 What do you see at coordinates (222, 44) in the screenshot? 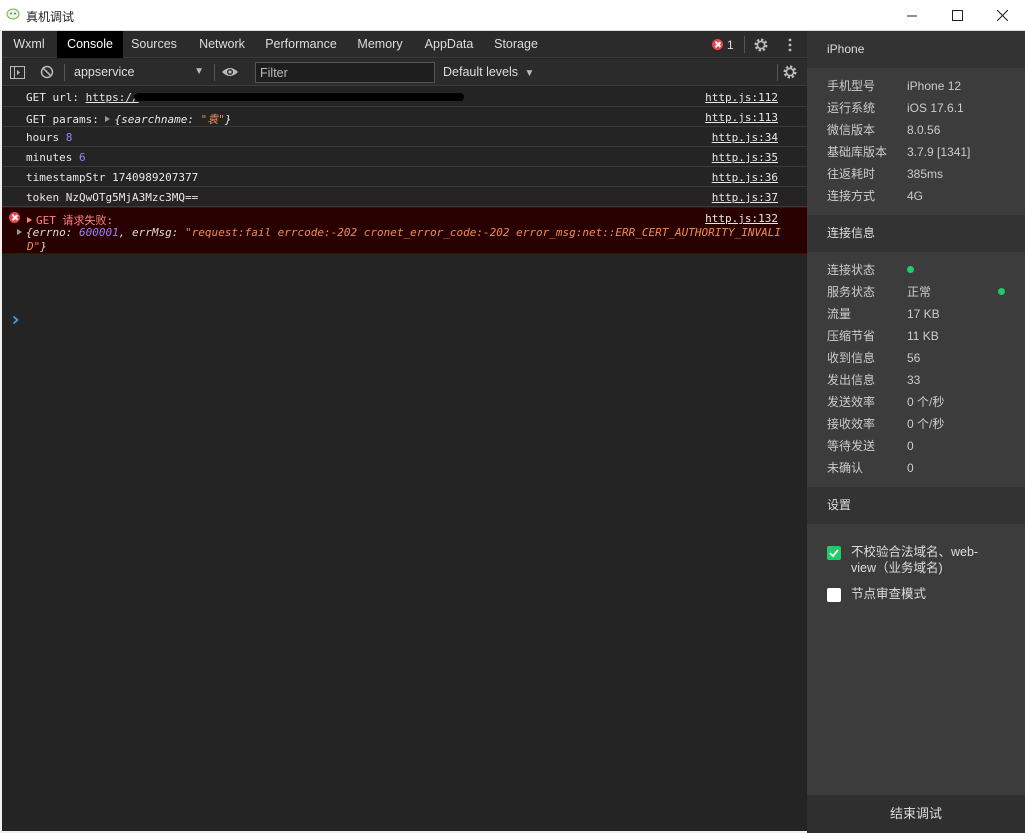
I see `tab-network: Network` at bounding box center [222, 44].